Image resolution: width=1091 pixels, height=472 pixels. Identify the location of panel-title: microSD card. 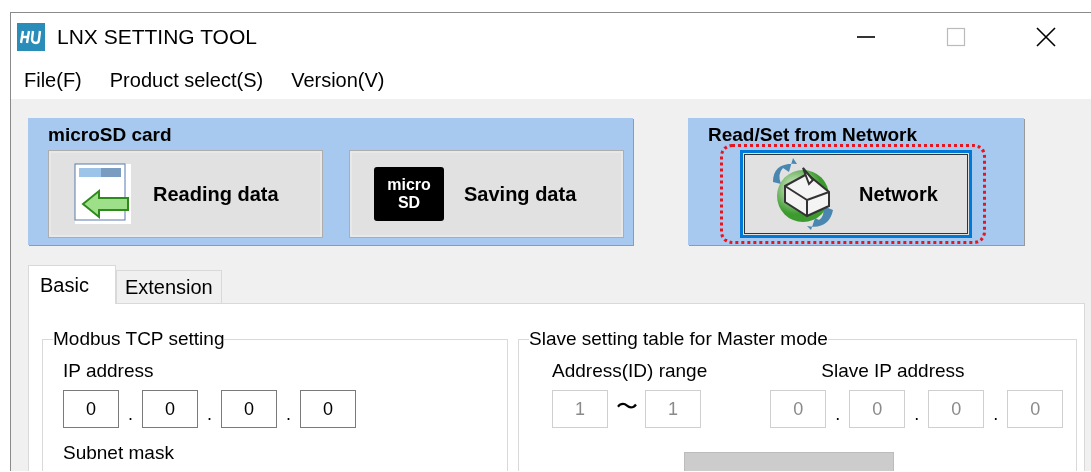
(110, 135).